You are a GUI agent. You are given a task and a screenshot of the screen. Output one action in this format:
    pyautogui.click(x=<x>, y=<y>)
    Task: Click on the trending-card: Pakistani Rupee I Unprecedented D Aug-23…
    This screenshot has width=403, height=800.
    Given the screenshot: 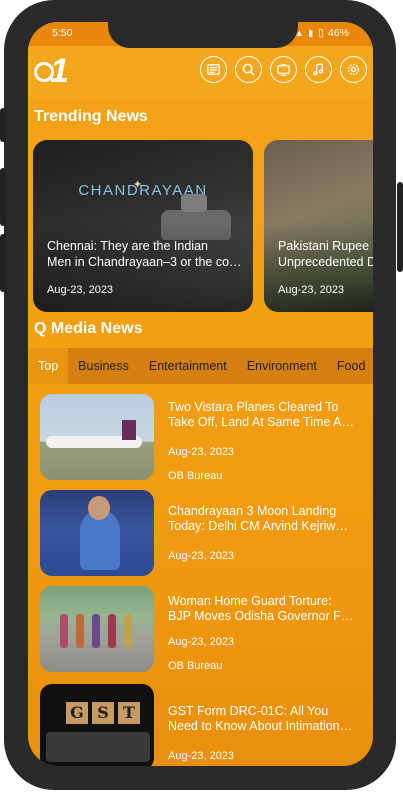 What is the action you would take?
    pyautogui.click(x=318, y=226)
    